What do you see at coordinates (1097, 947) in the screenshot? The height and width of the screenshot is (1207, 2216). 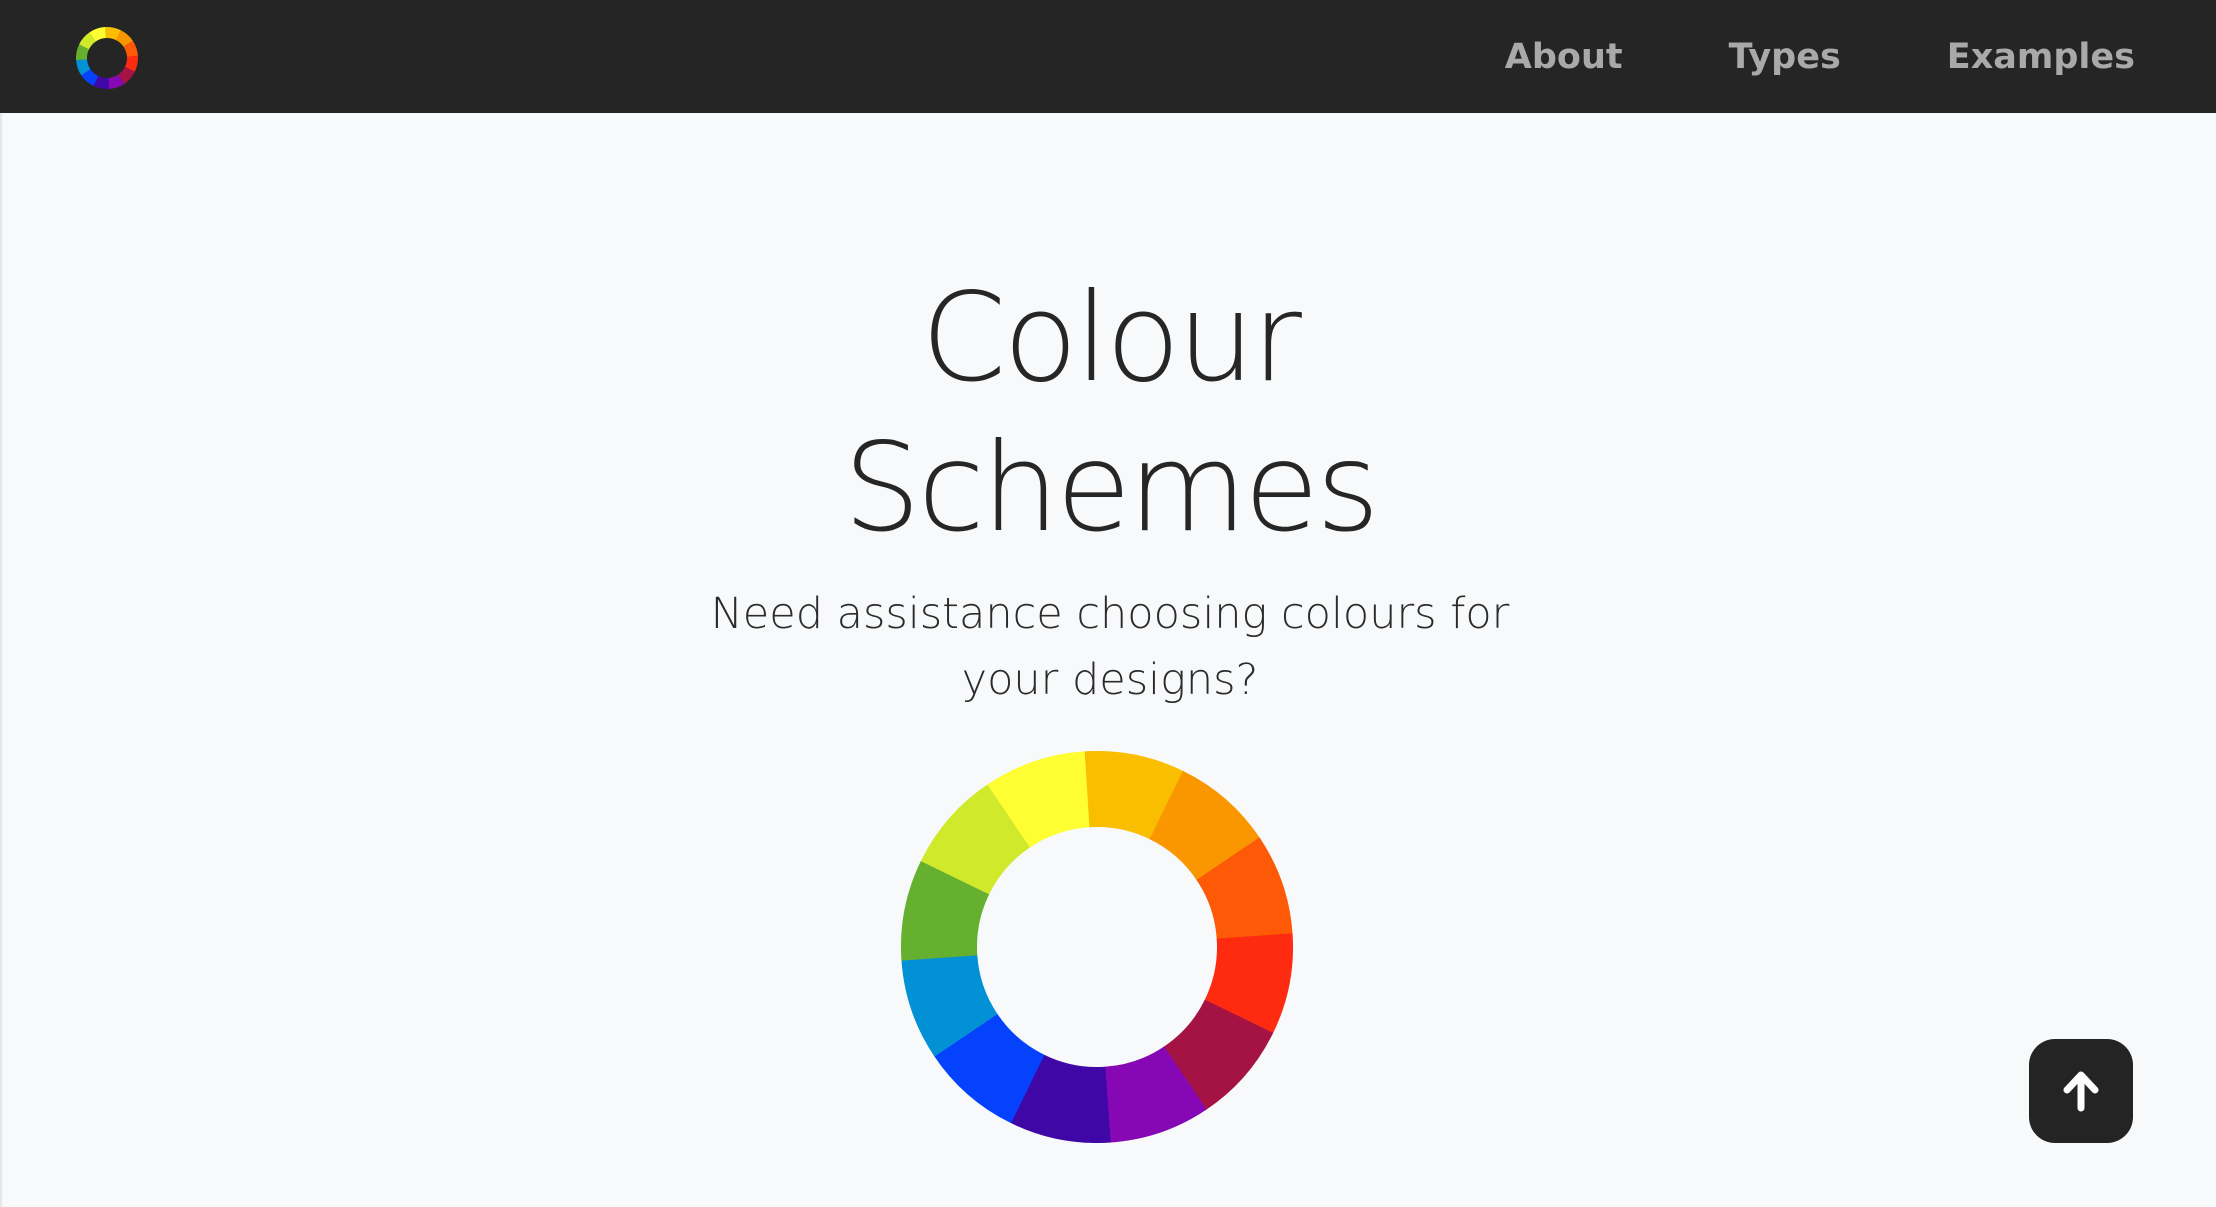 I see `colour-wheel-illustration` at bounding box center [1097, 947].